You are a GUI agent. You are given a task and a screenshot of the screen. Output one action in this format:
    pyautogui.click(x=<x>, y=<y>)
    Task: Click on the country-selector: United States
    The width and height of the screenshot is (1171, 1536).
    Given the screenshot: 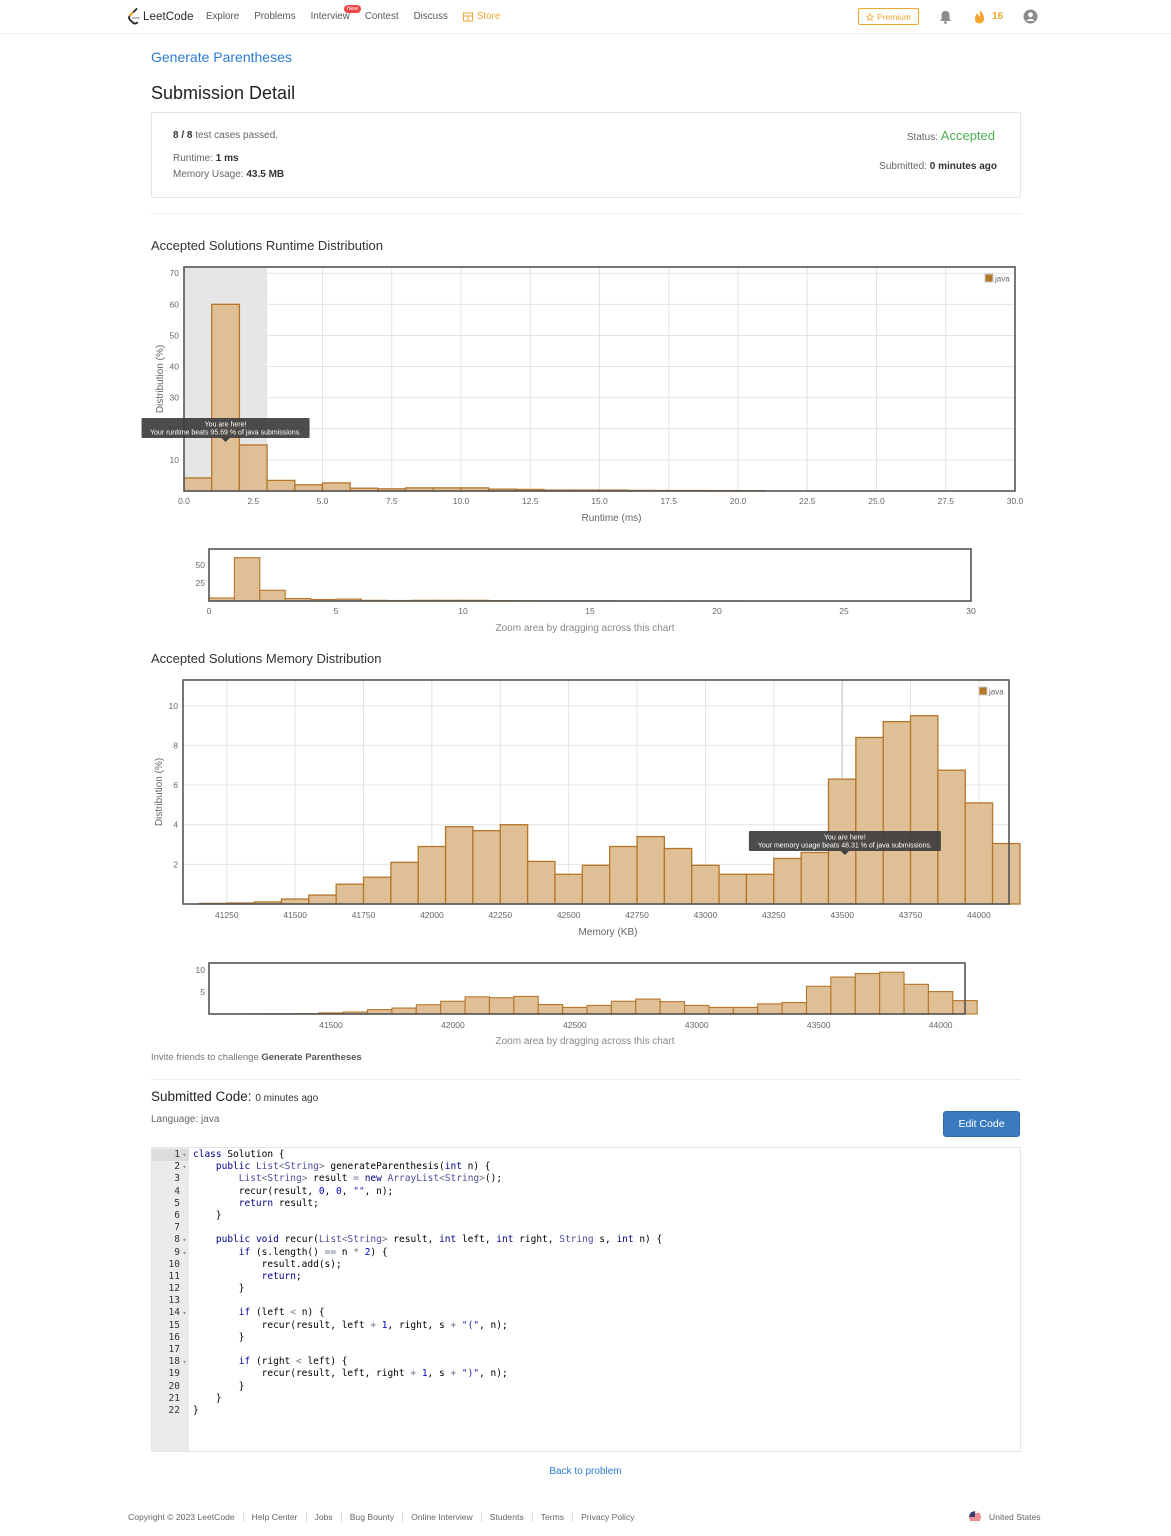 What is the action you would take?
    pyautogui.click(x=1004, y=1517)
    